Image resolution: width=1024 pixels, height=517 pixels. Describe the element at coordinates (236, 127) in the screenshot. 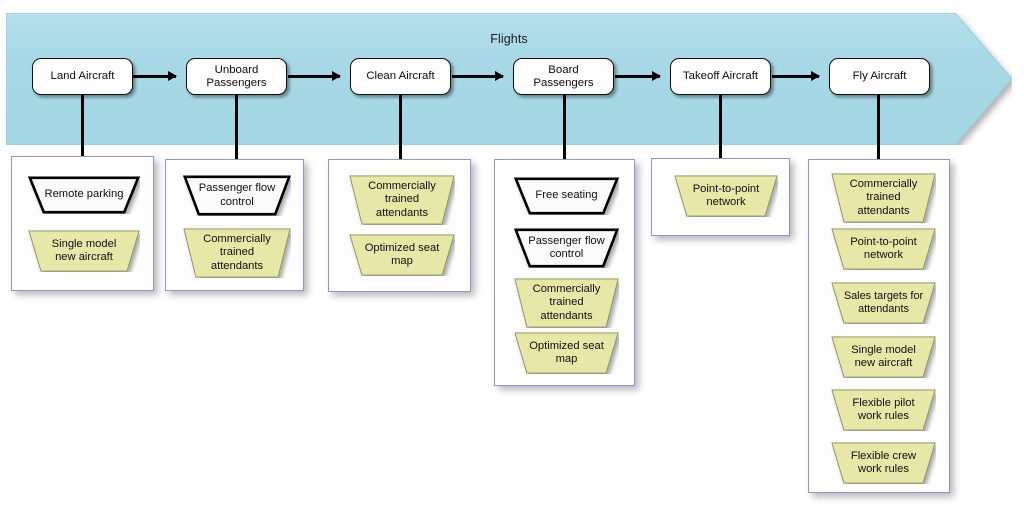

I see `drop-line-unboard-passengers` at that location.